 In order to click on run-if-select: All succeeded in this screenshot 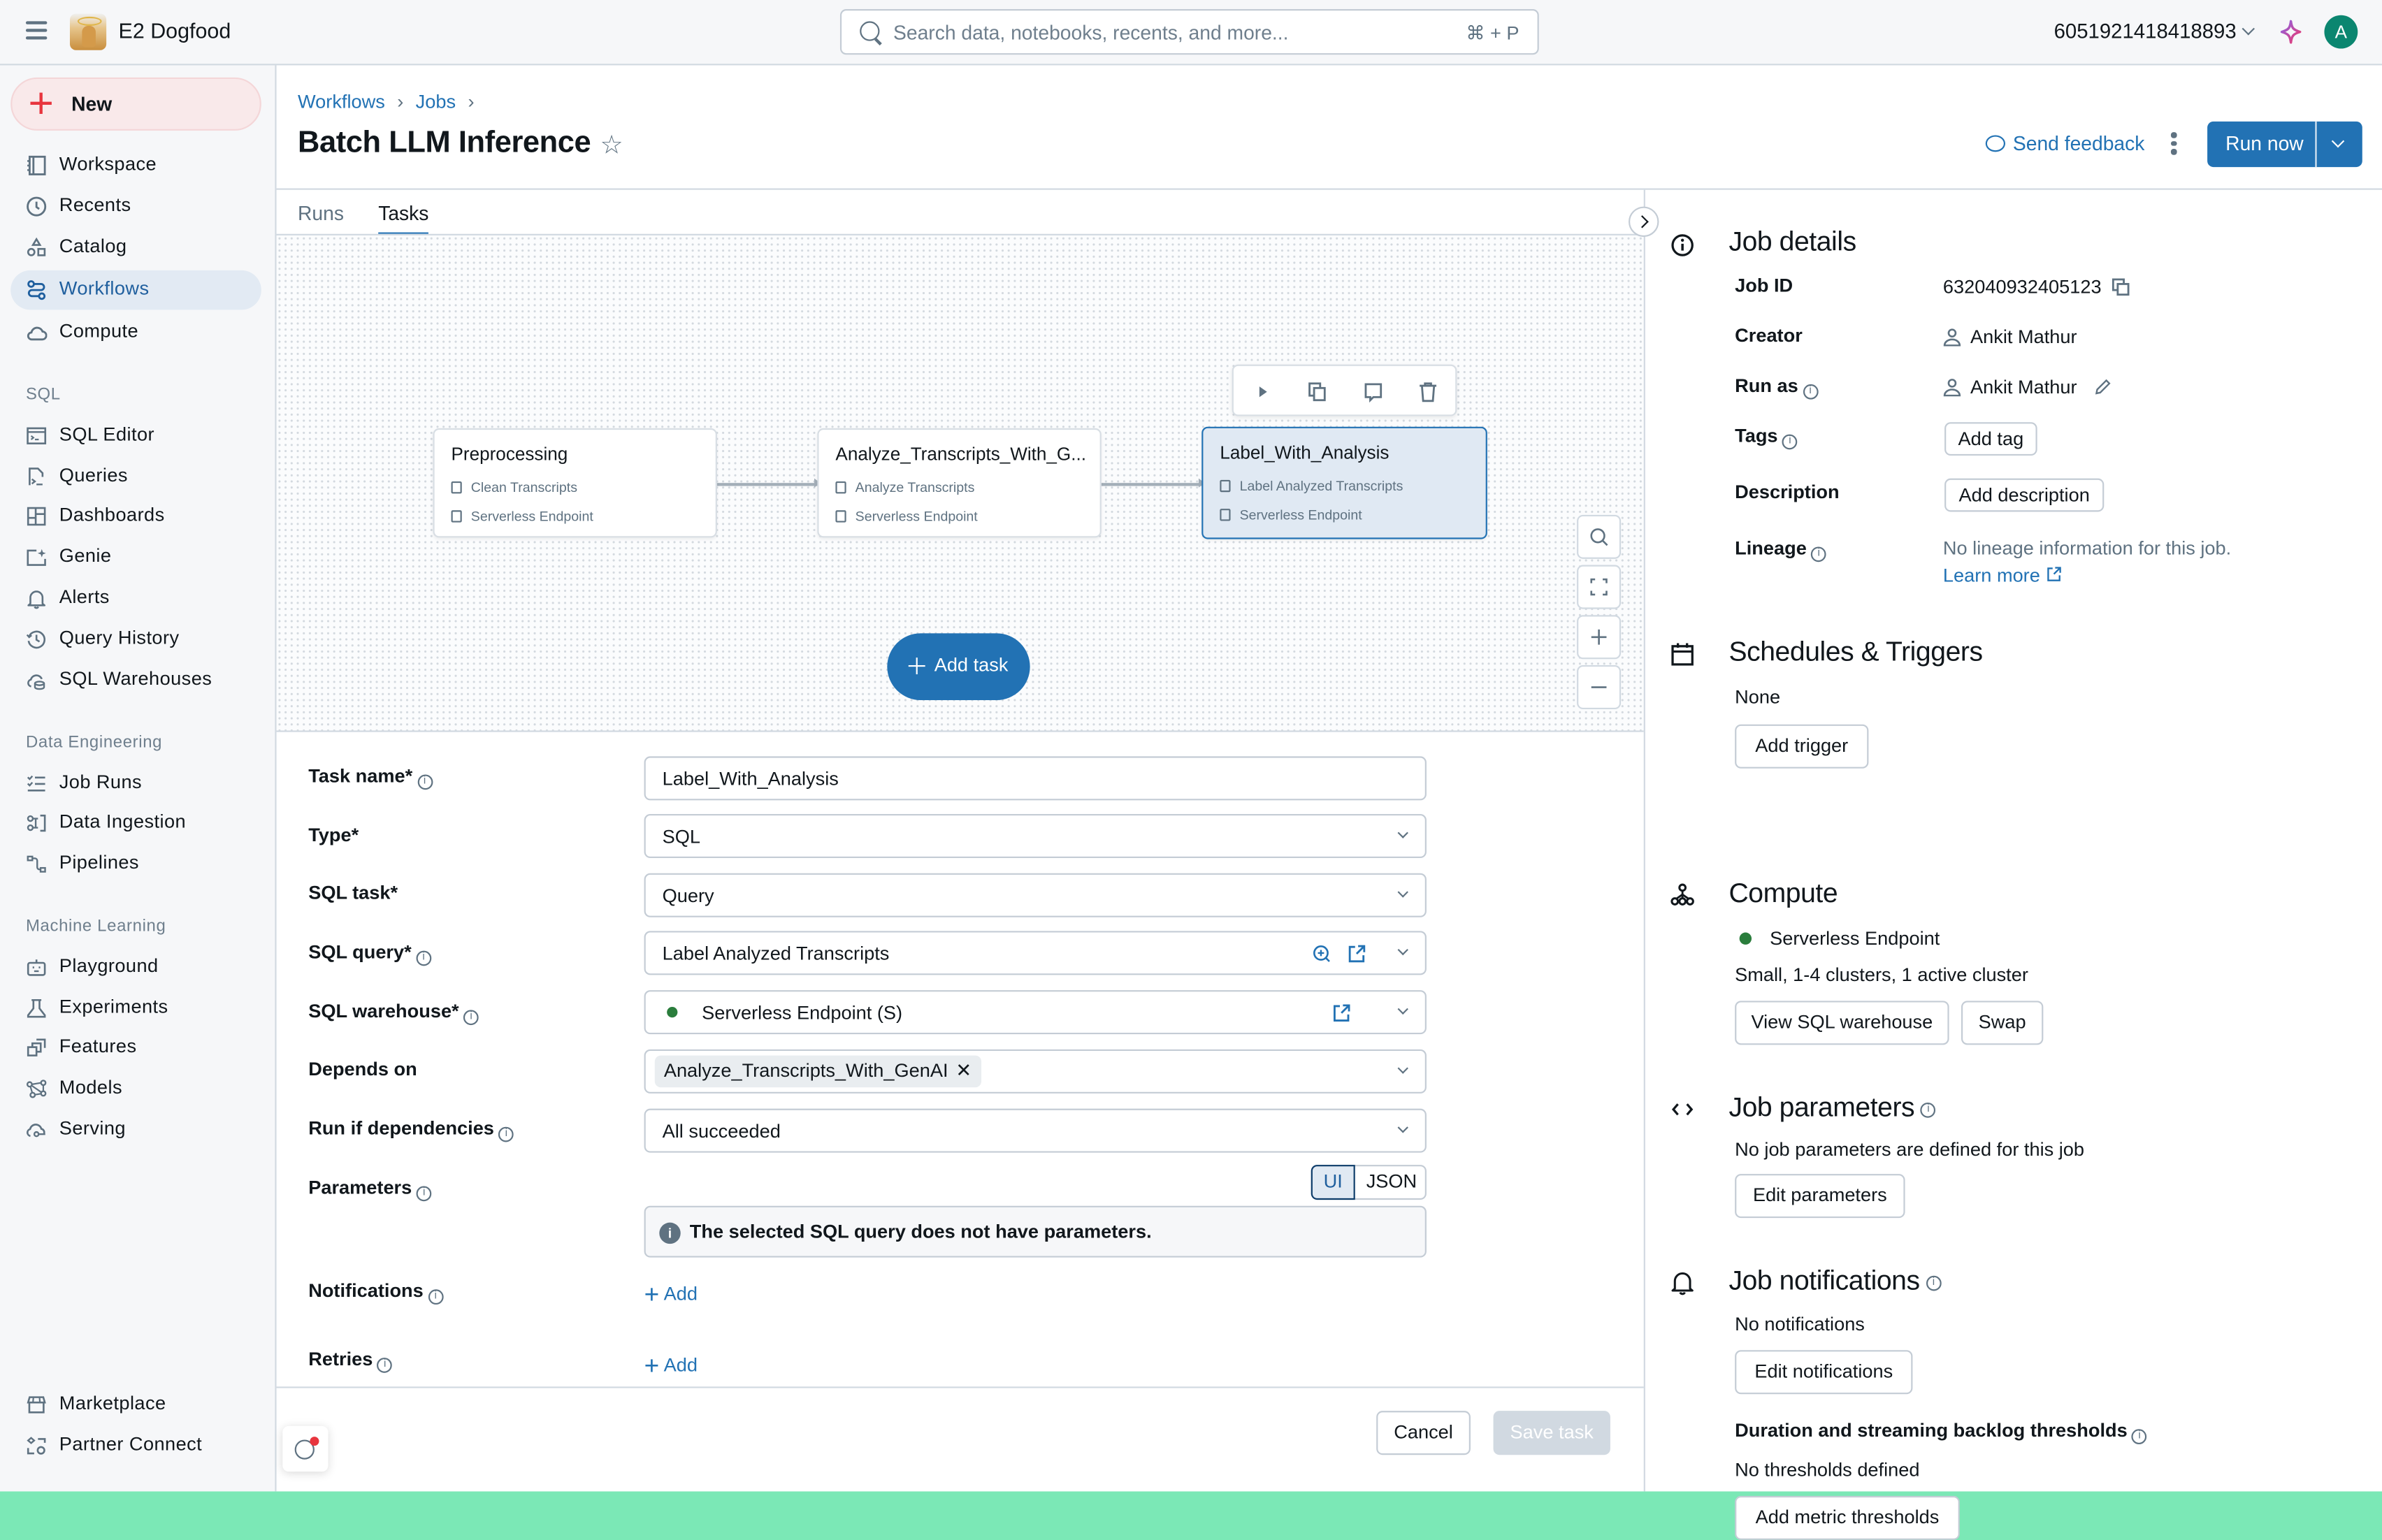, I will do `click(1035, 1130)`.